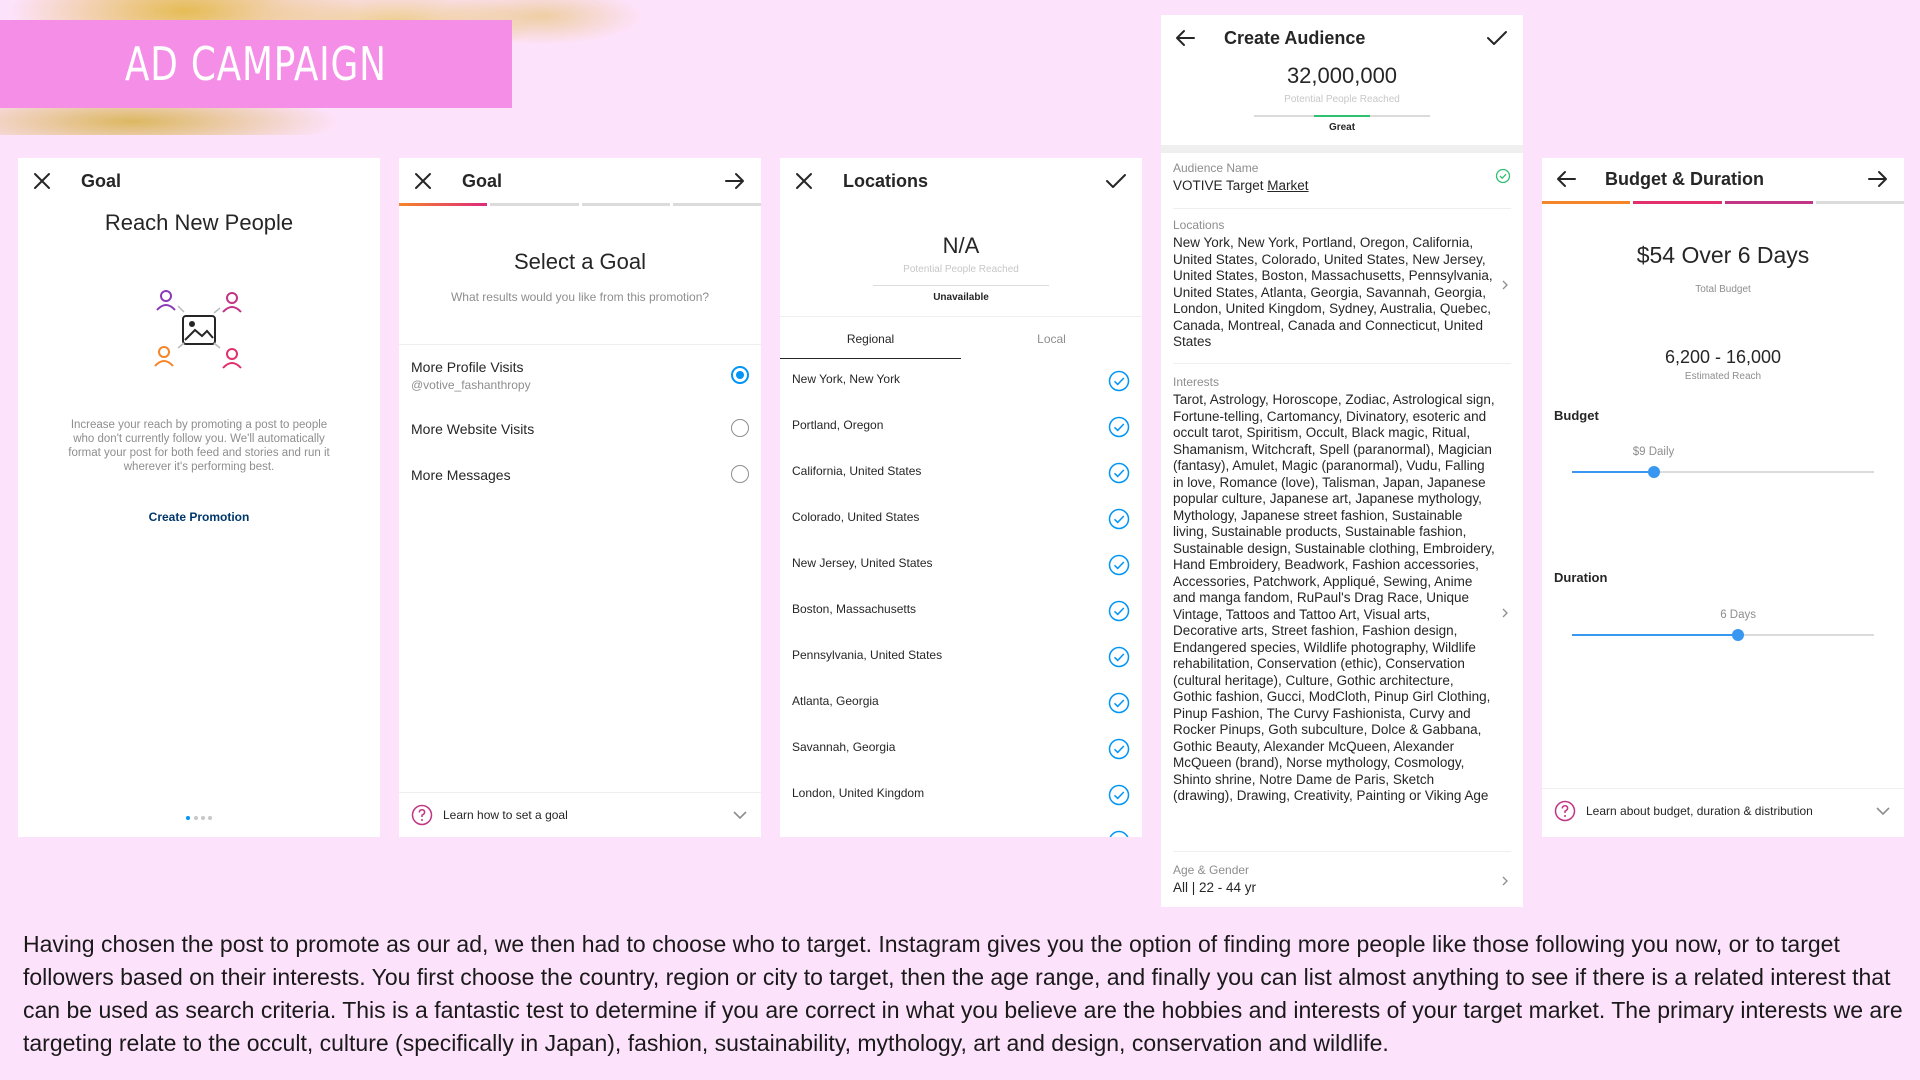  I want to click on reach-meter, so click(1342, 116).